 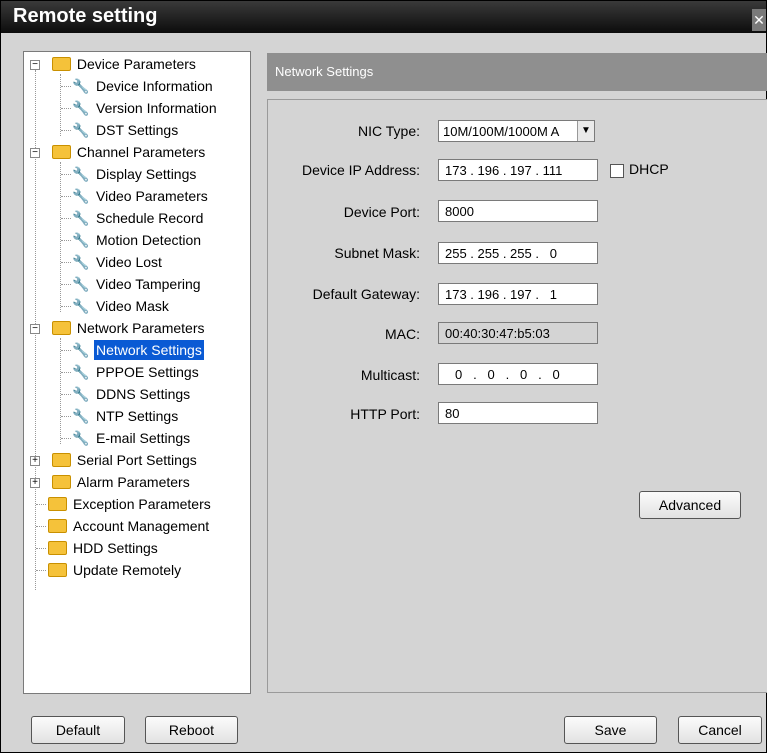 I want to click on device-port-label: Device Port:, so click(x=381, y=212).